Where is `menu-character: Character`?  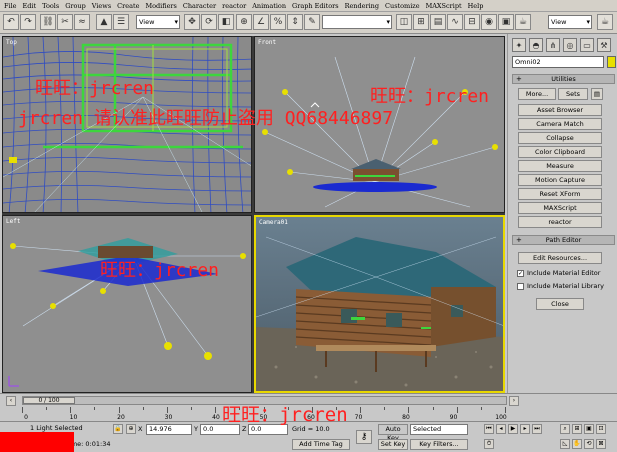
menu-character: Character is located at coordinates (199, 6).